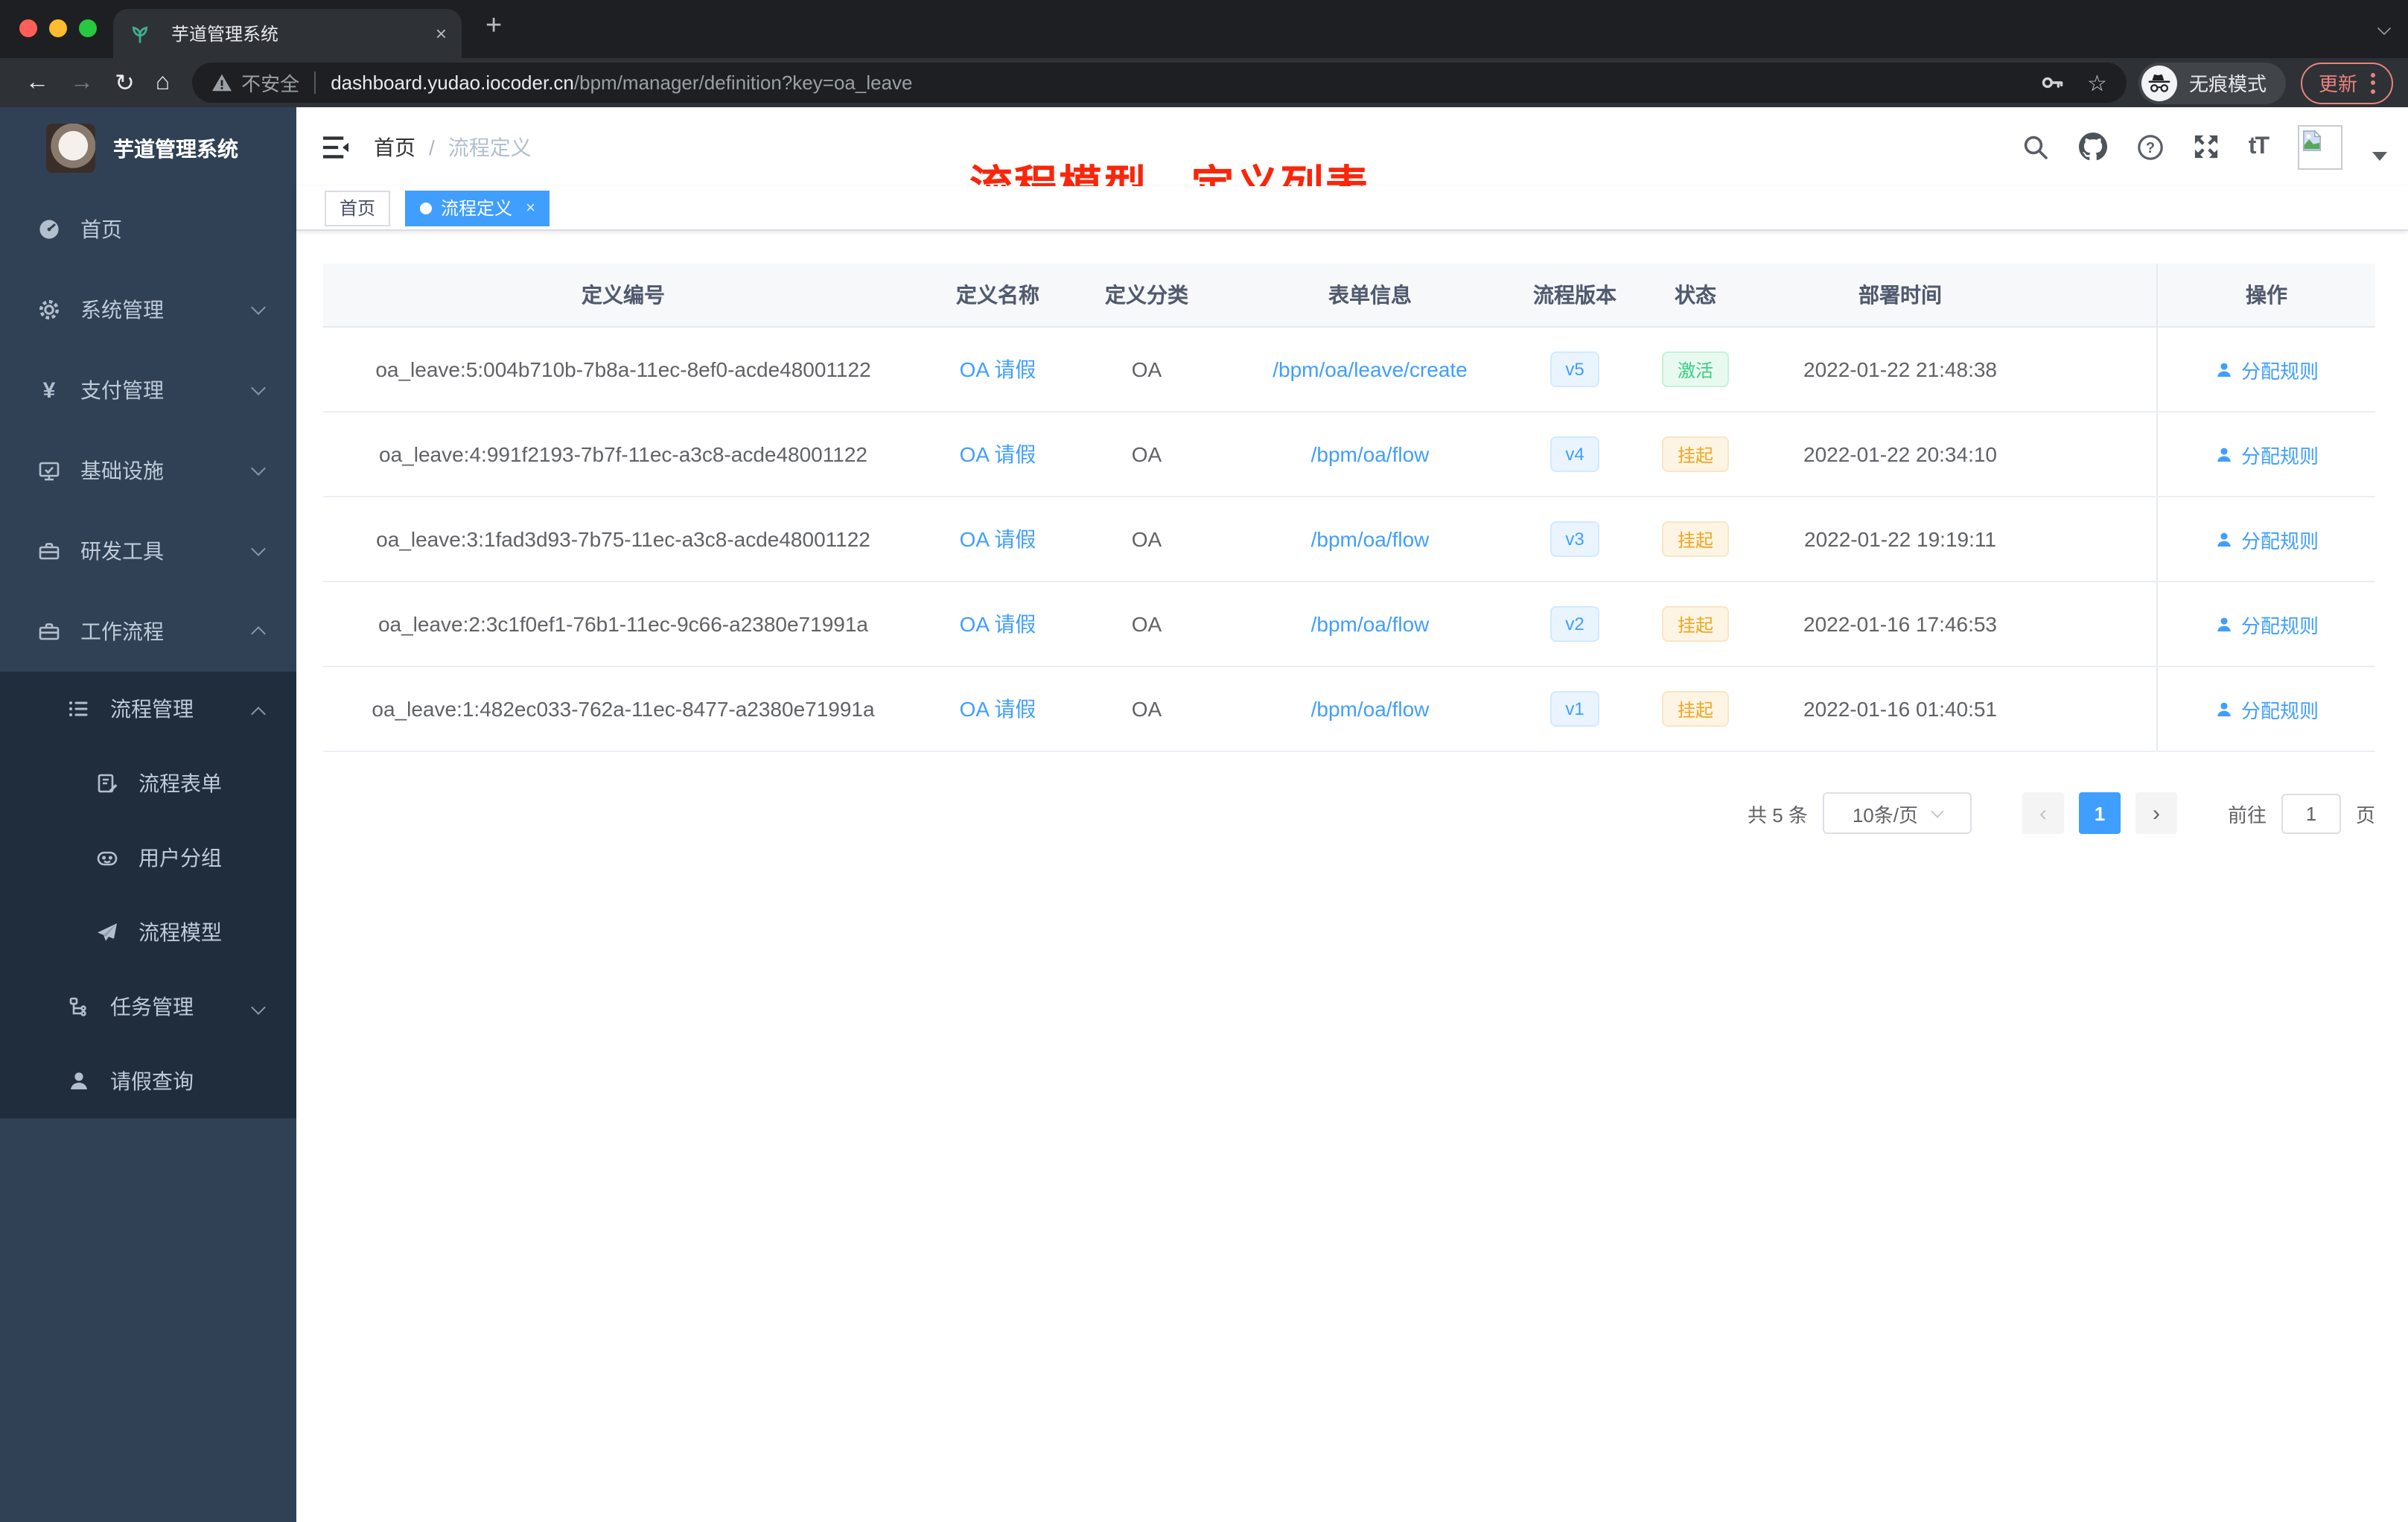 The image size is (2408, 1522). What do you see at coordinates (148, 390) in the screenshot?
I see `sidebar-item-payment: ¥ 支付管理` at bounding box center [148, 390].